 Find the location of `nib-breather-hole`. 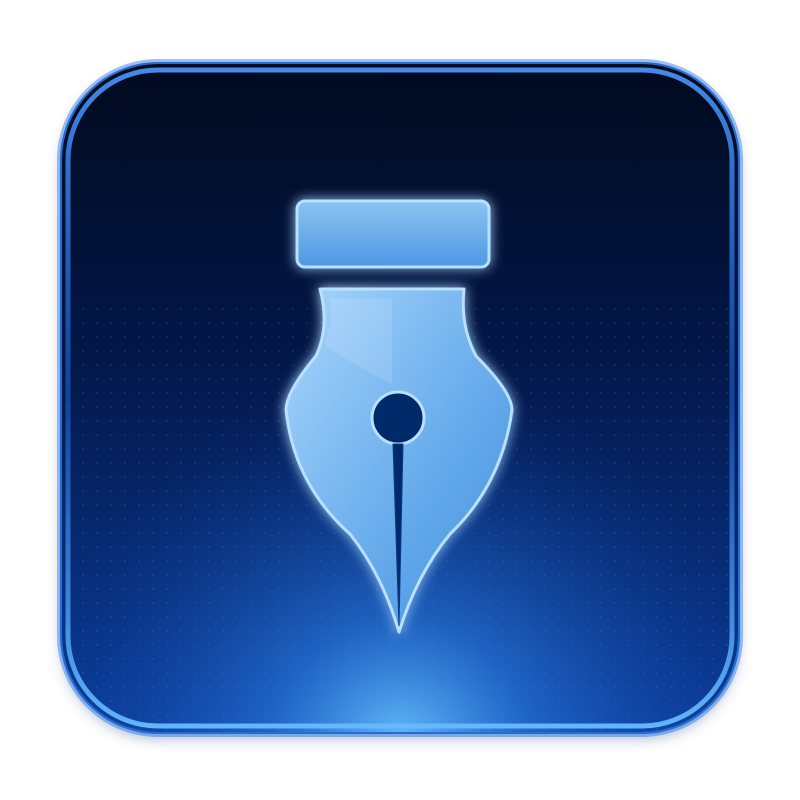

nib-breather-hole is located at coordinates (398, 418).